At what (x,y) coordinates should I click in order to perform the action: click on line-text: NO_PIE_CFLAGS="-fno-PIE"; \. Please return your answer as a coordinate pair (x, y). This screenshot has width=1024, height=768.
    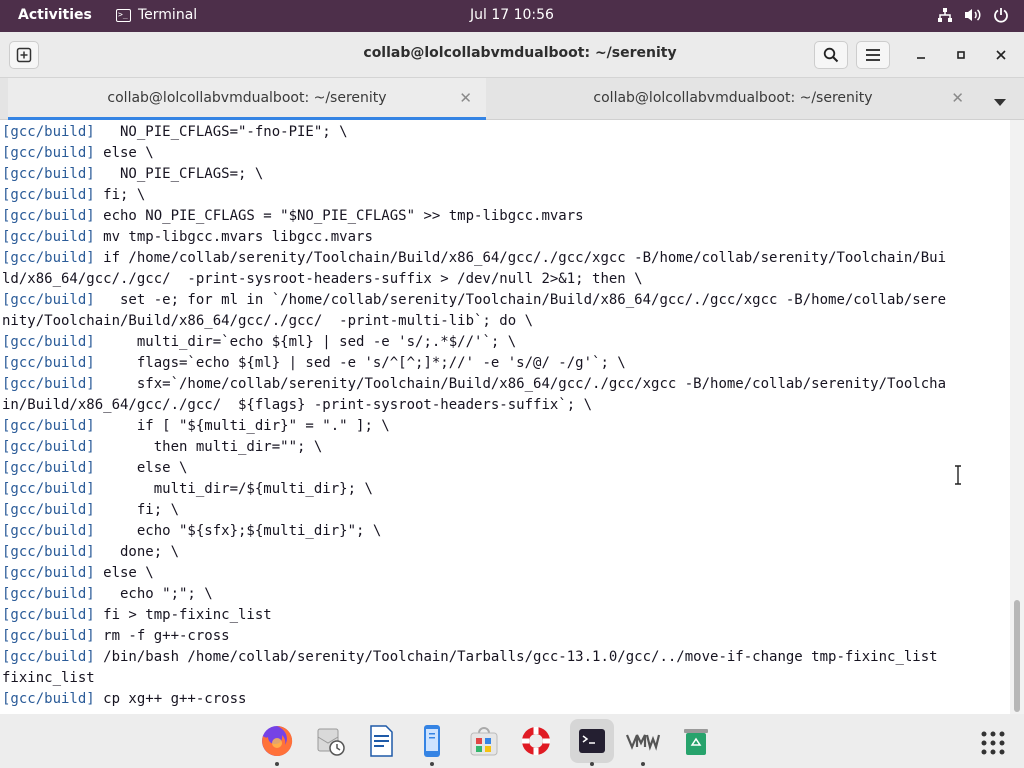
    Looking at the image, I should click on (221, 132).